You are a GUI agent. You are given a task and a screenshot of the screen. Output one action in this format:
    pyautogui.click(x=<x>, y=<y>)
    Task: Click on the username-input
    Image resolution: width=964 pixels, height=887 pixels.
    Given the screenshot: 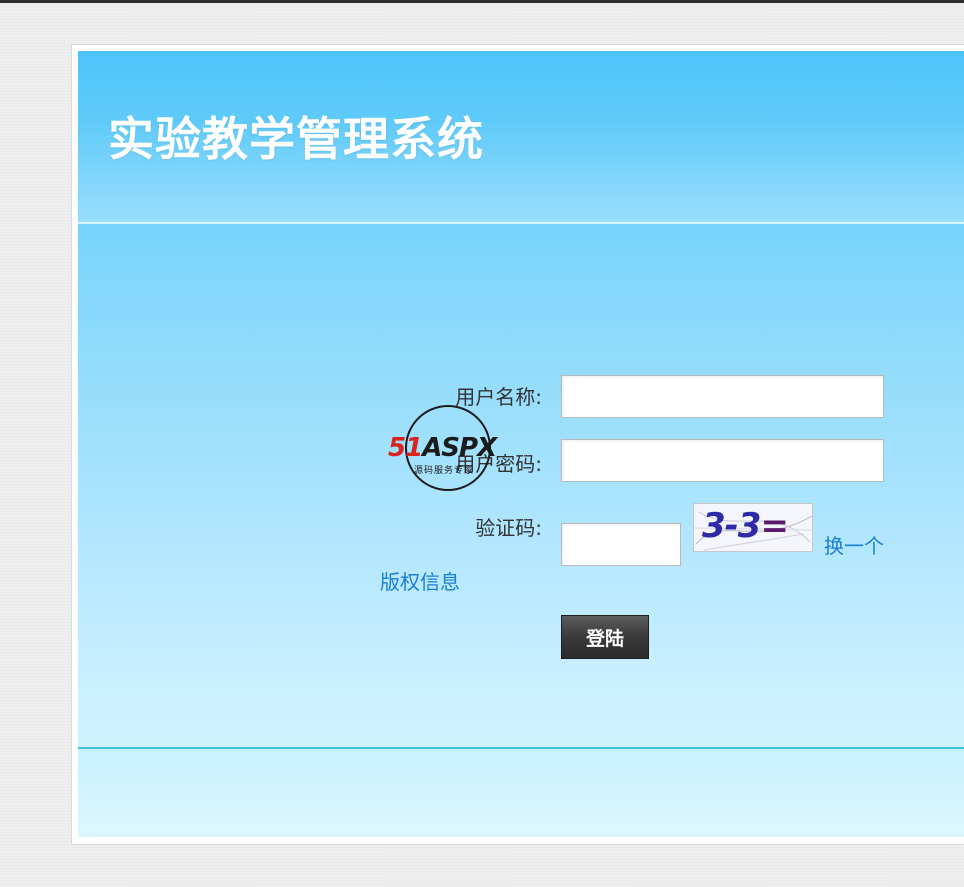 What is the action you would take?
    pyautogui.click(x=722, y=396)
    